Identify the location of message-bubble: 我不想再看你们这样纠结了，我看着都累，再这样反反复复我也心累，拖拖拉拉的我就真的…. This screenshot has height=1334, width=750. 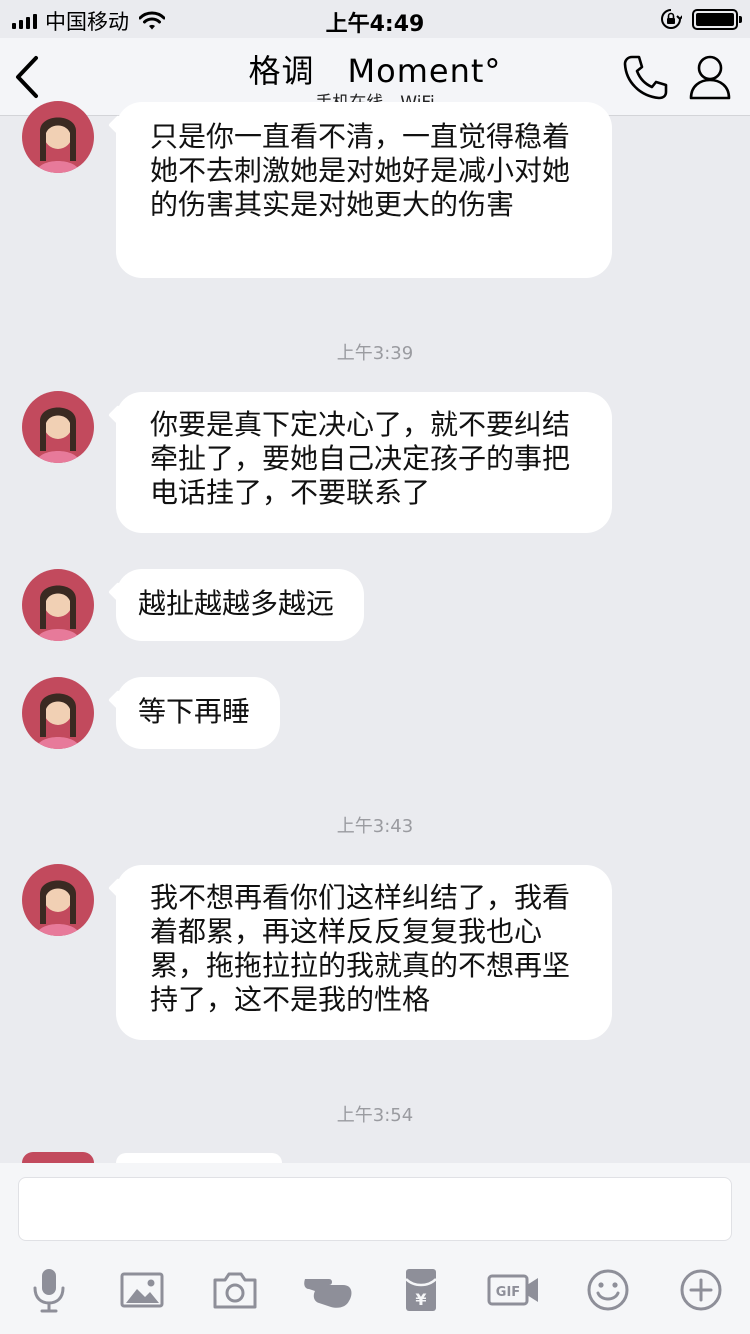
(364, 952).